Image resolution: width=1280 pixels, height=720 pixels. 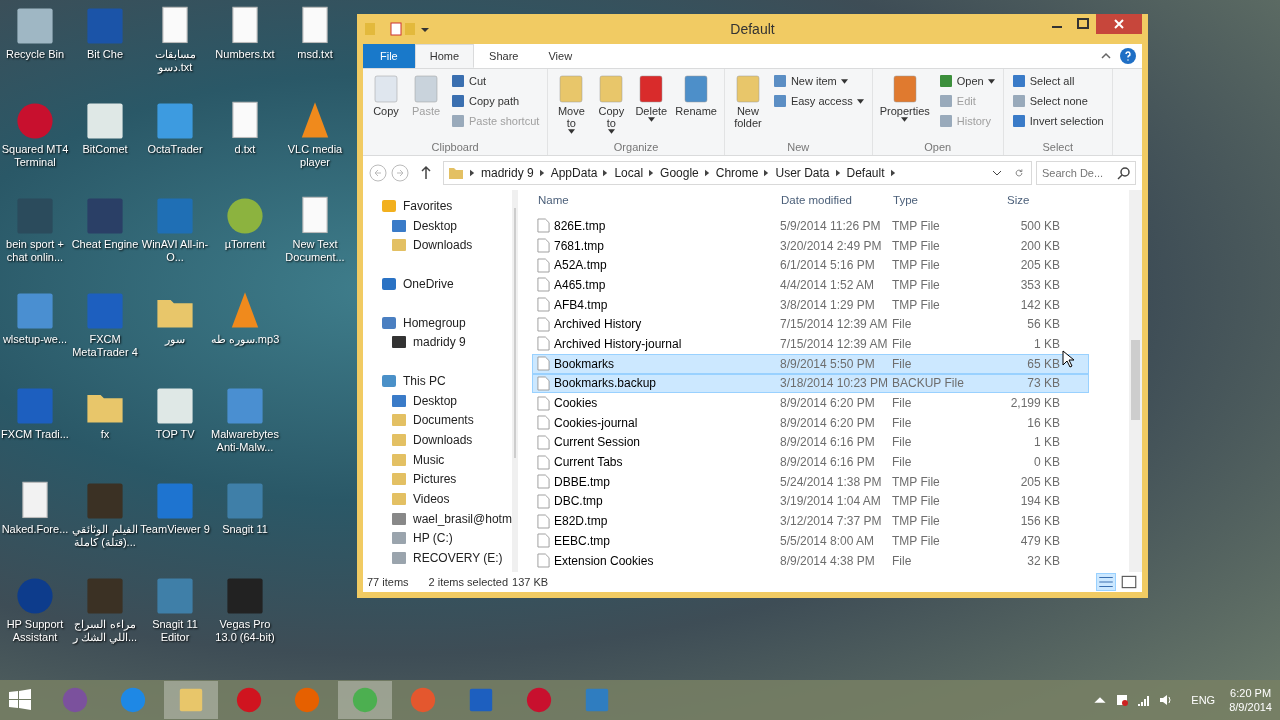 What do you see at coordinates (175, 146) in the screenshot?
I see `desktop-shortcut: OctaTrader` at bounding box center [175, 146].